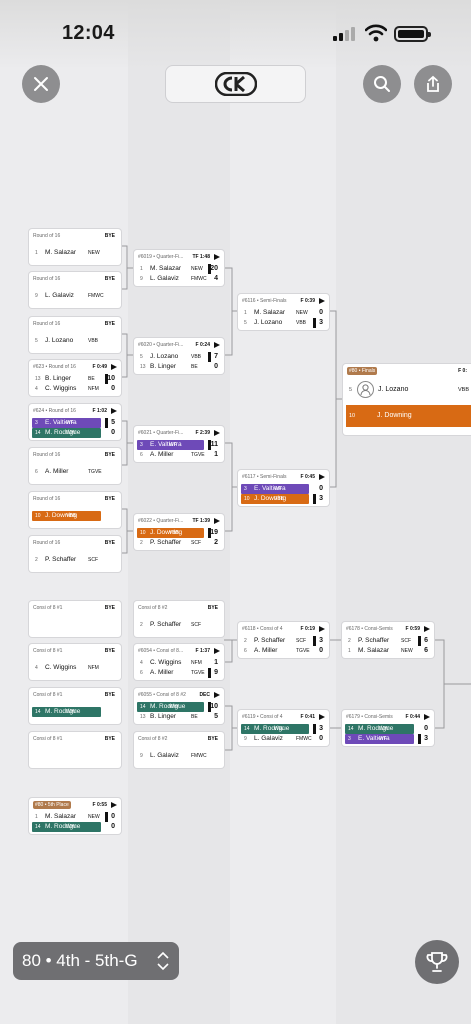 The image size is (471, 1024). What do you see at coordinates (141, 663) in the screenshot?
I see `seed: 4` at bounding box center [141, 663].